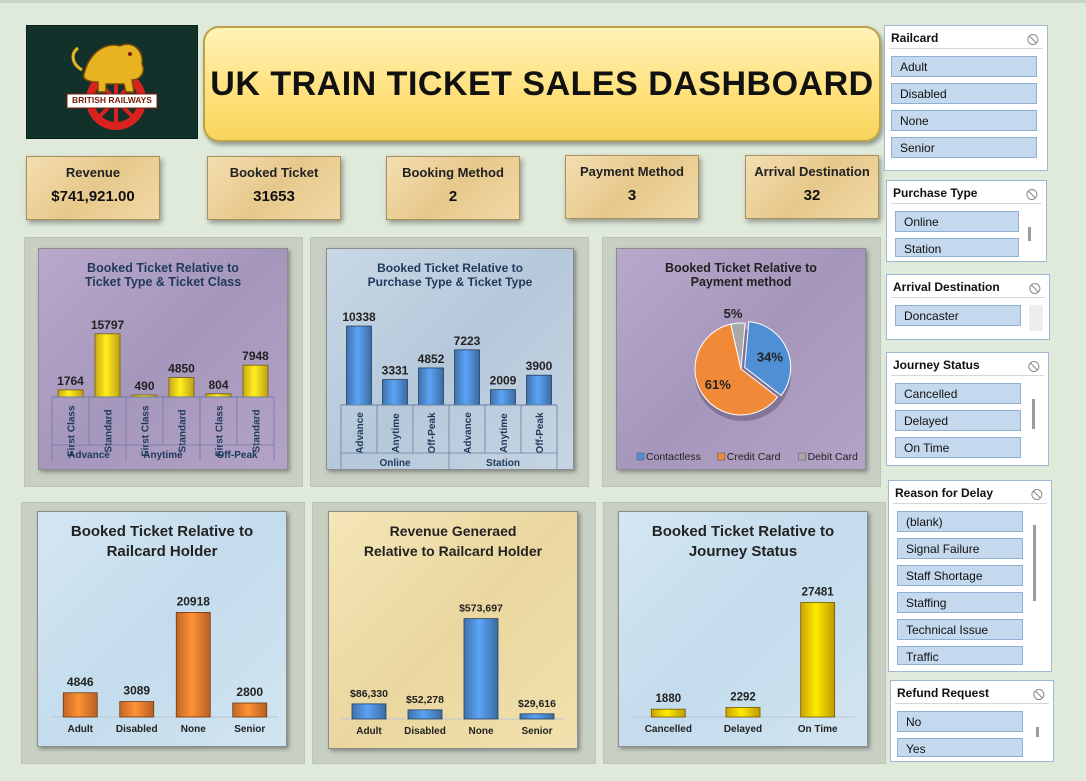 The image size is (1086, 781). I want to click on slicer-refund-request: Refund Request 🛇 No Yes, so click(972, 721).